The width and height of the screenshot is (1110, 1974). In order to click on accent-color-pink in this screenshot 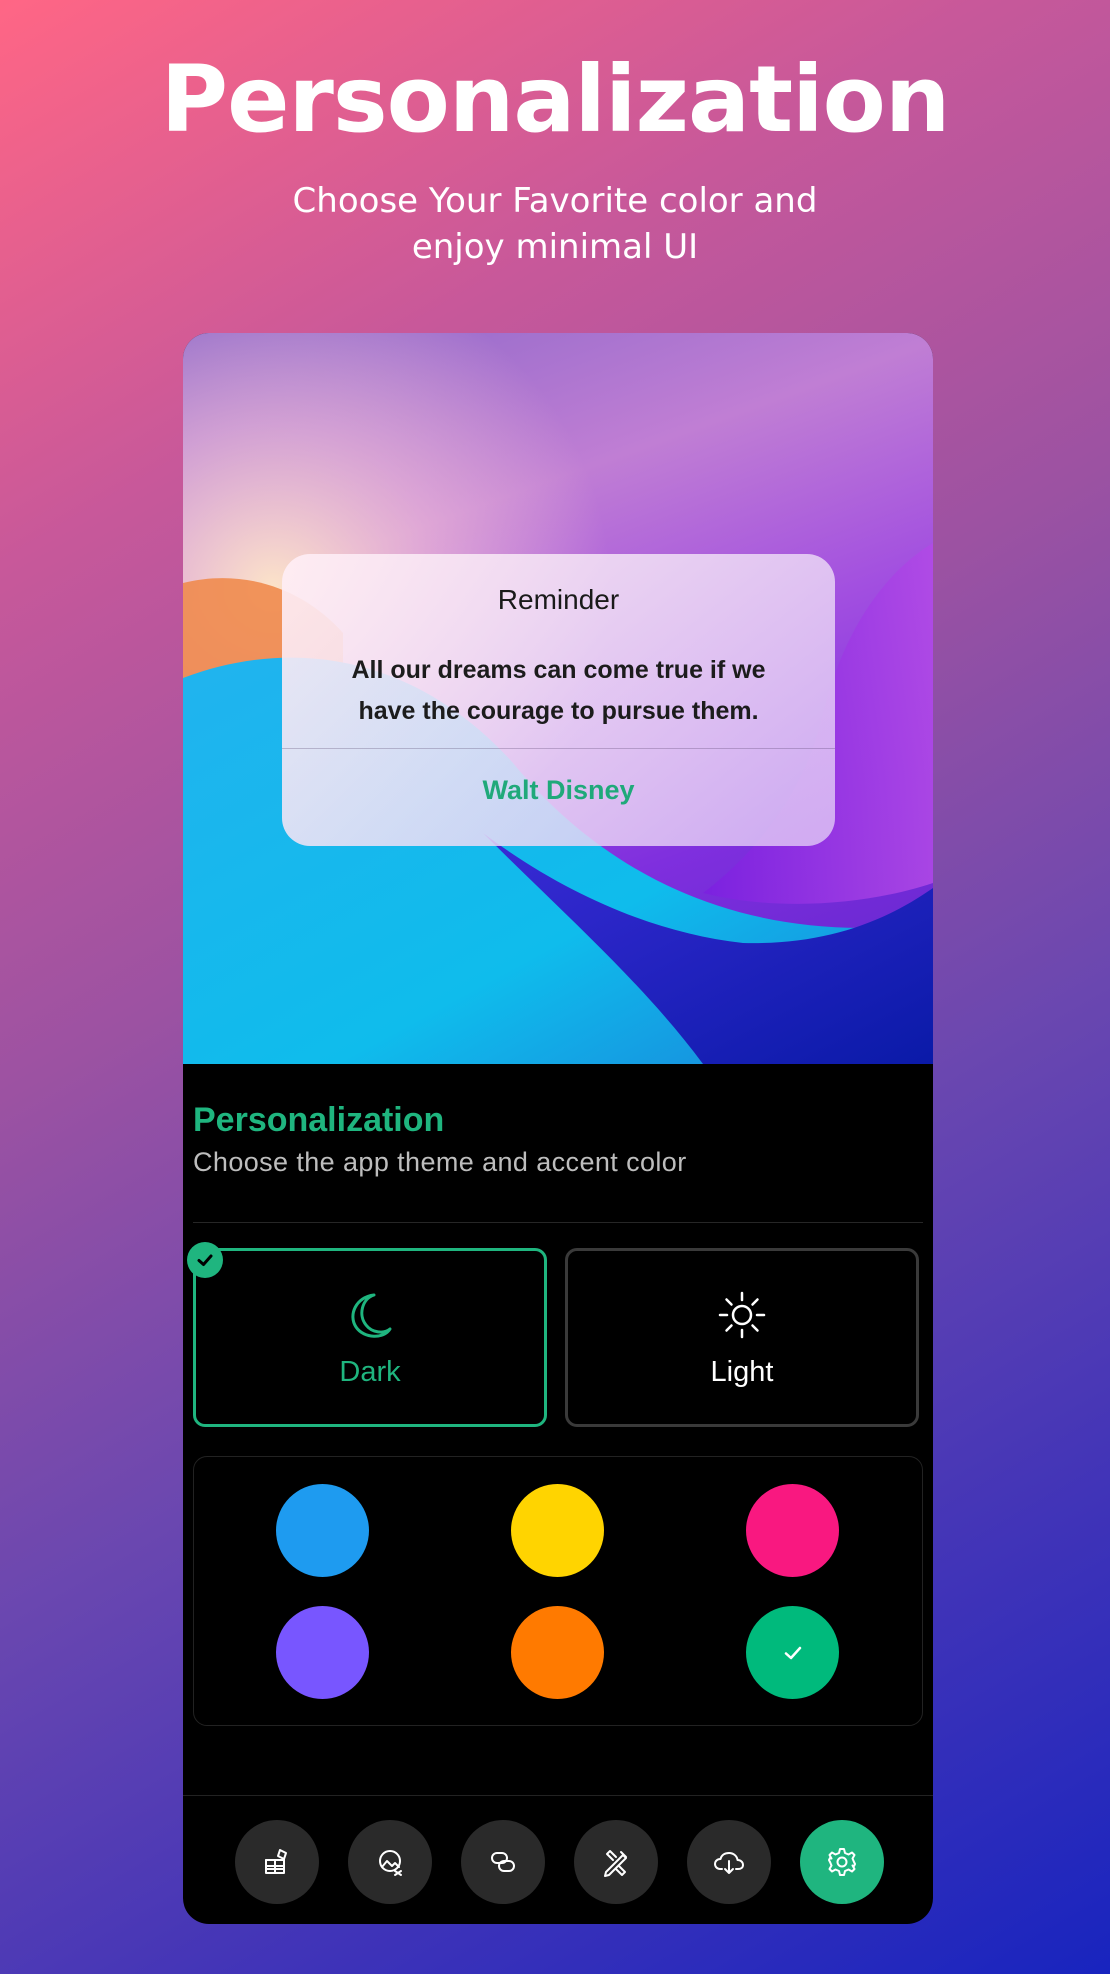, I will do `click(792, 1530)`.